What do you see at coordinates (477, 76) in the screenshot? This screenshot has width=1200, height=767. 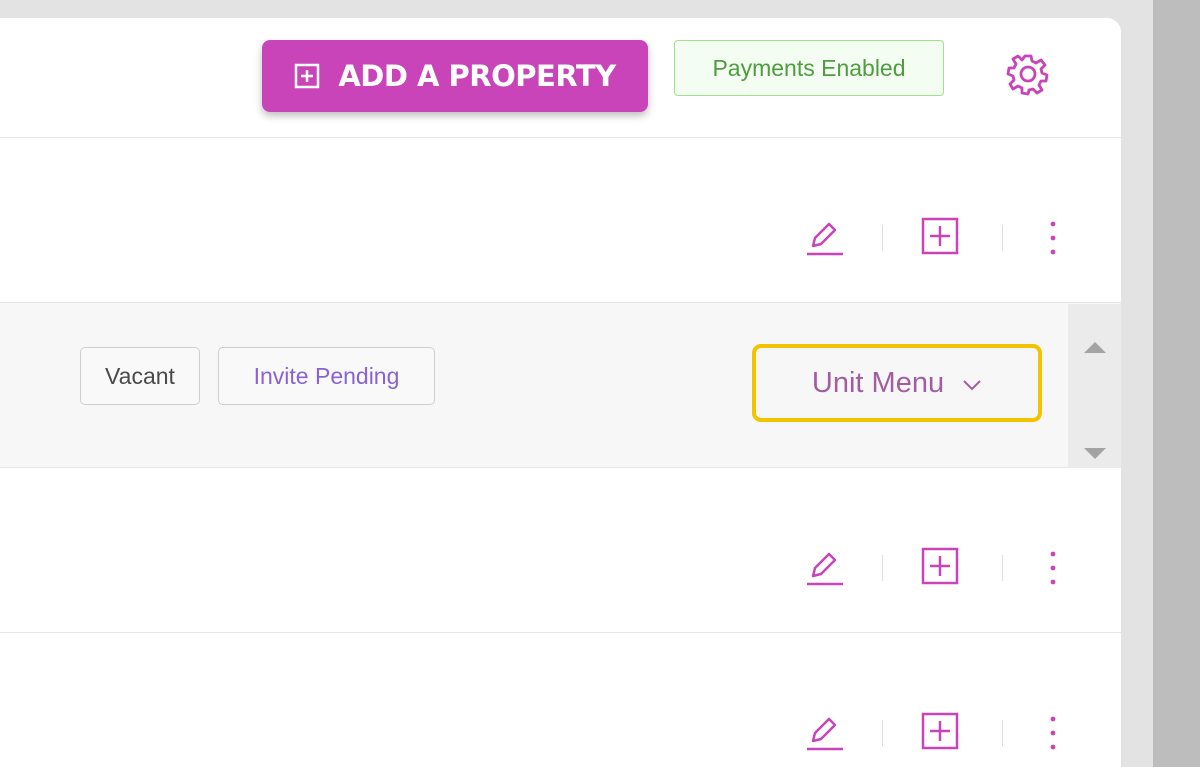 I see `add-property-label: ADD A PROPERTY` at bounding box center [477, 76].